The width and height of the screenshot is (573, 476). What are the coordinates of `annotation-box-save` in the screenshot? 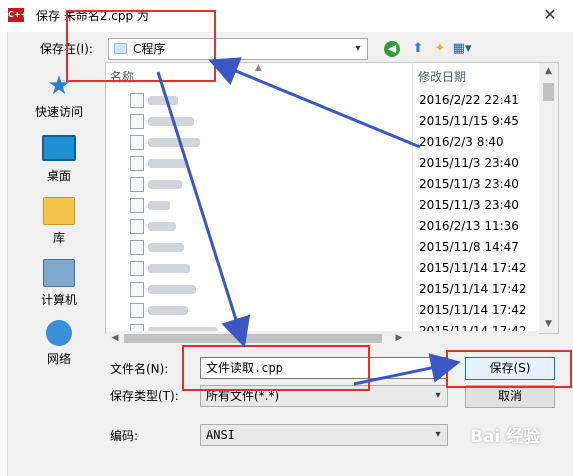 It's located at (509, 369).